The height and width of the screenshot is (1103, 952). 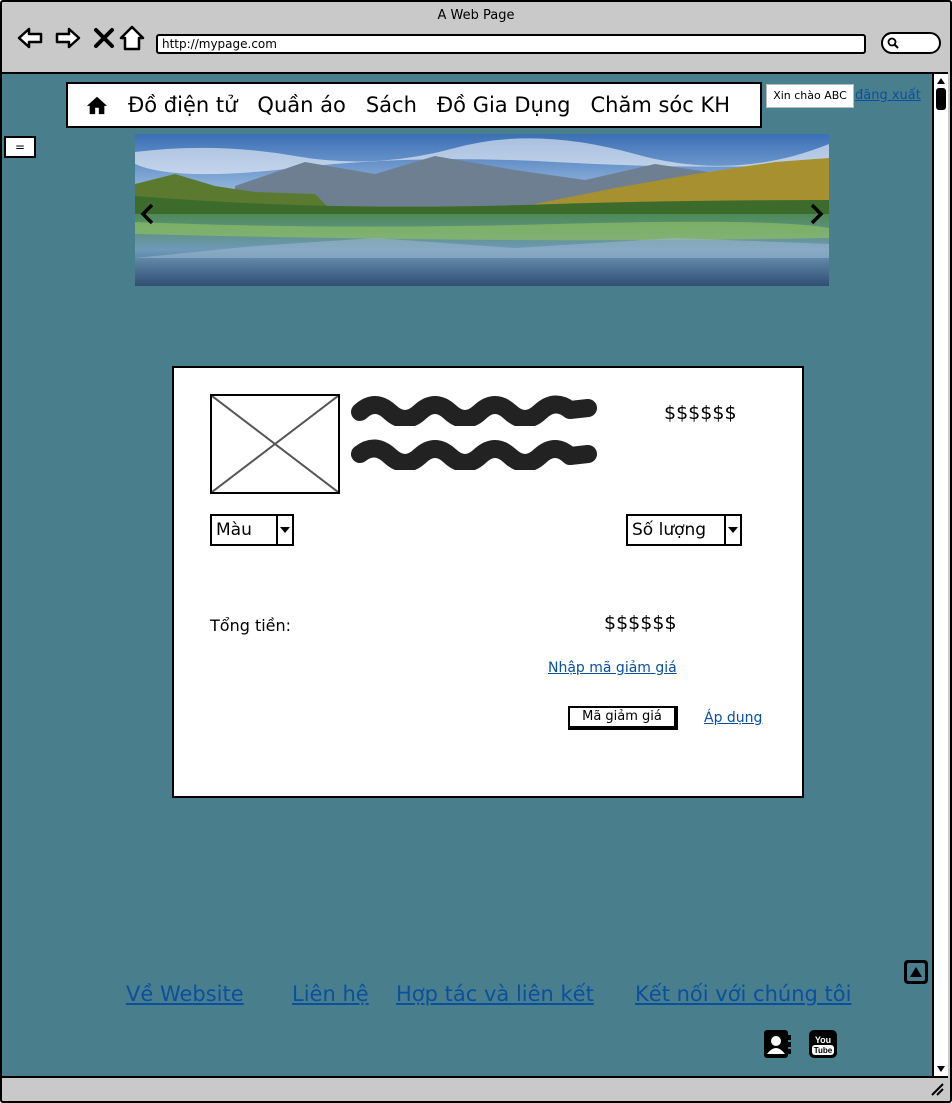 I want to click on total-value: $$$$$$, so click(x=640, y=623).